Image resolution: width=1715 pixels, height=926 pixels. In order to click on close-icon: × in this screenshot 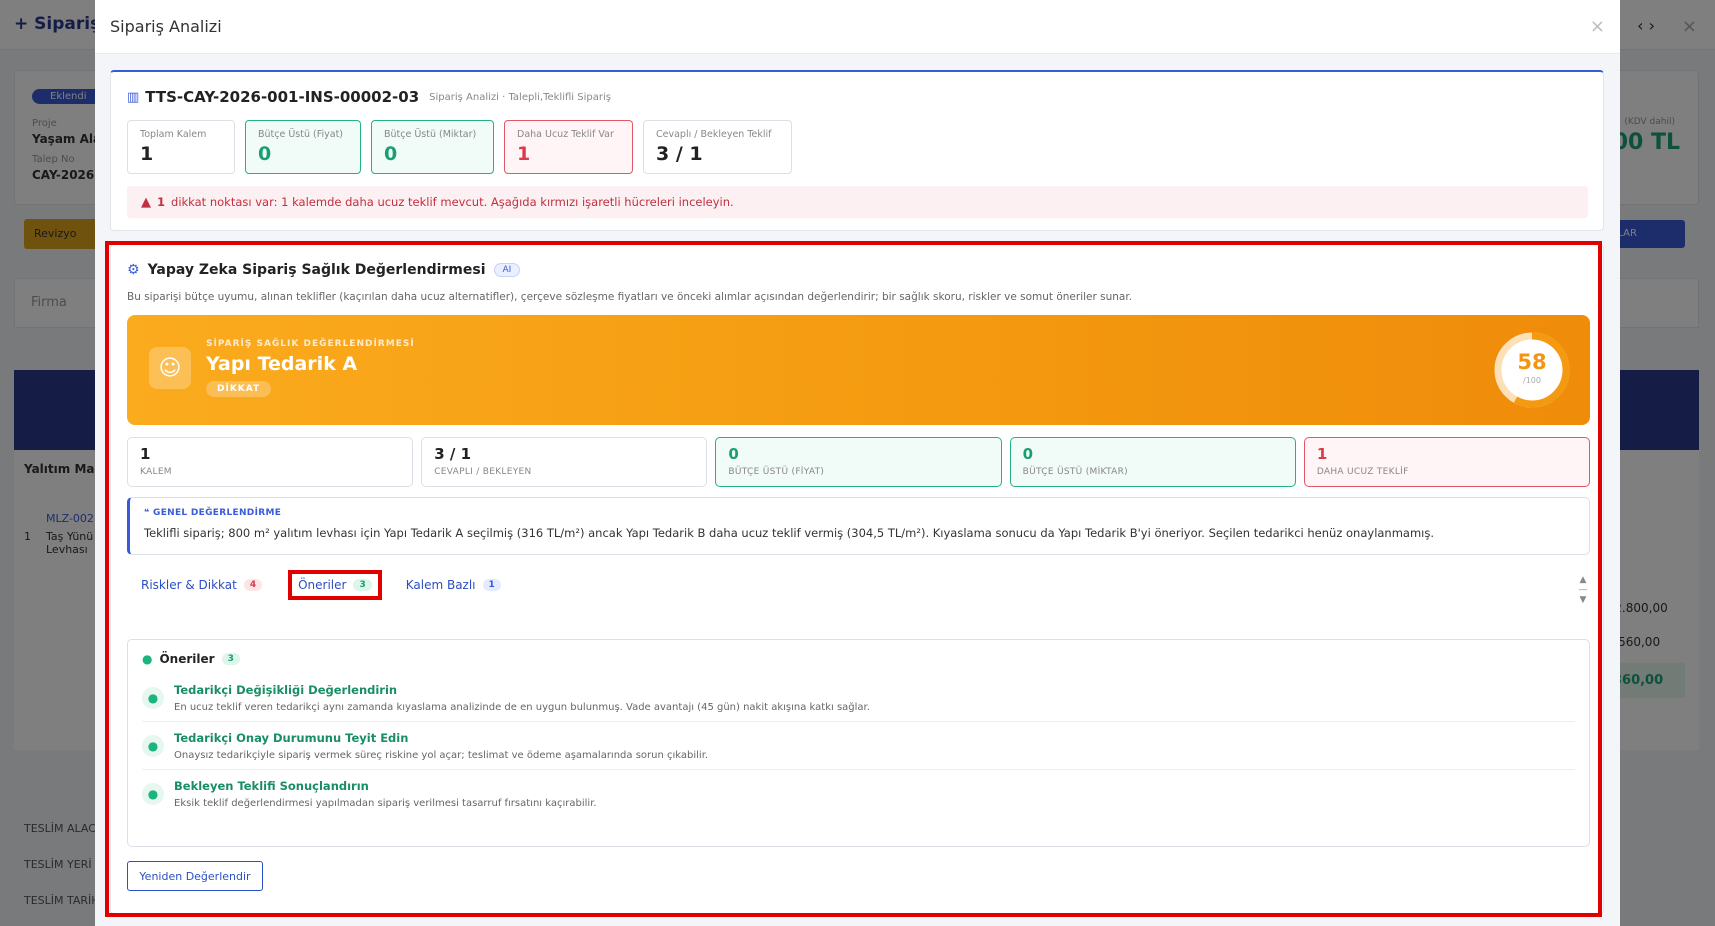, I will do `click(1597, 26)`.